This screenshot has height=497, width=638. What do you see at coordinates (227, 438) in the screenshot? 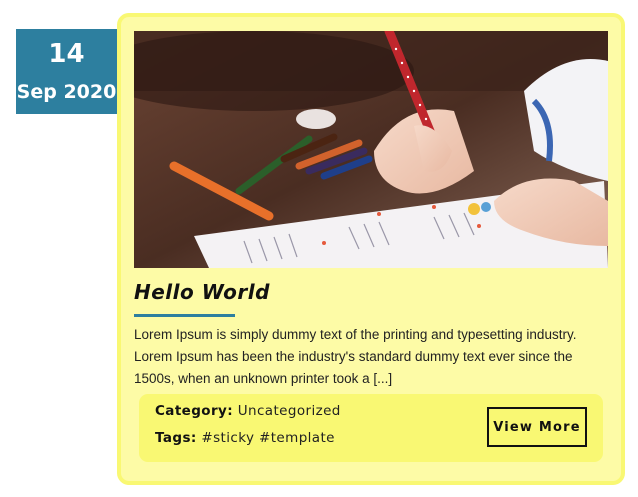
I see `tag-link: #sticky` at bounding box center [227, 438].